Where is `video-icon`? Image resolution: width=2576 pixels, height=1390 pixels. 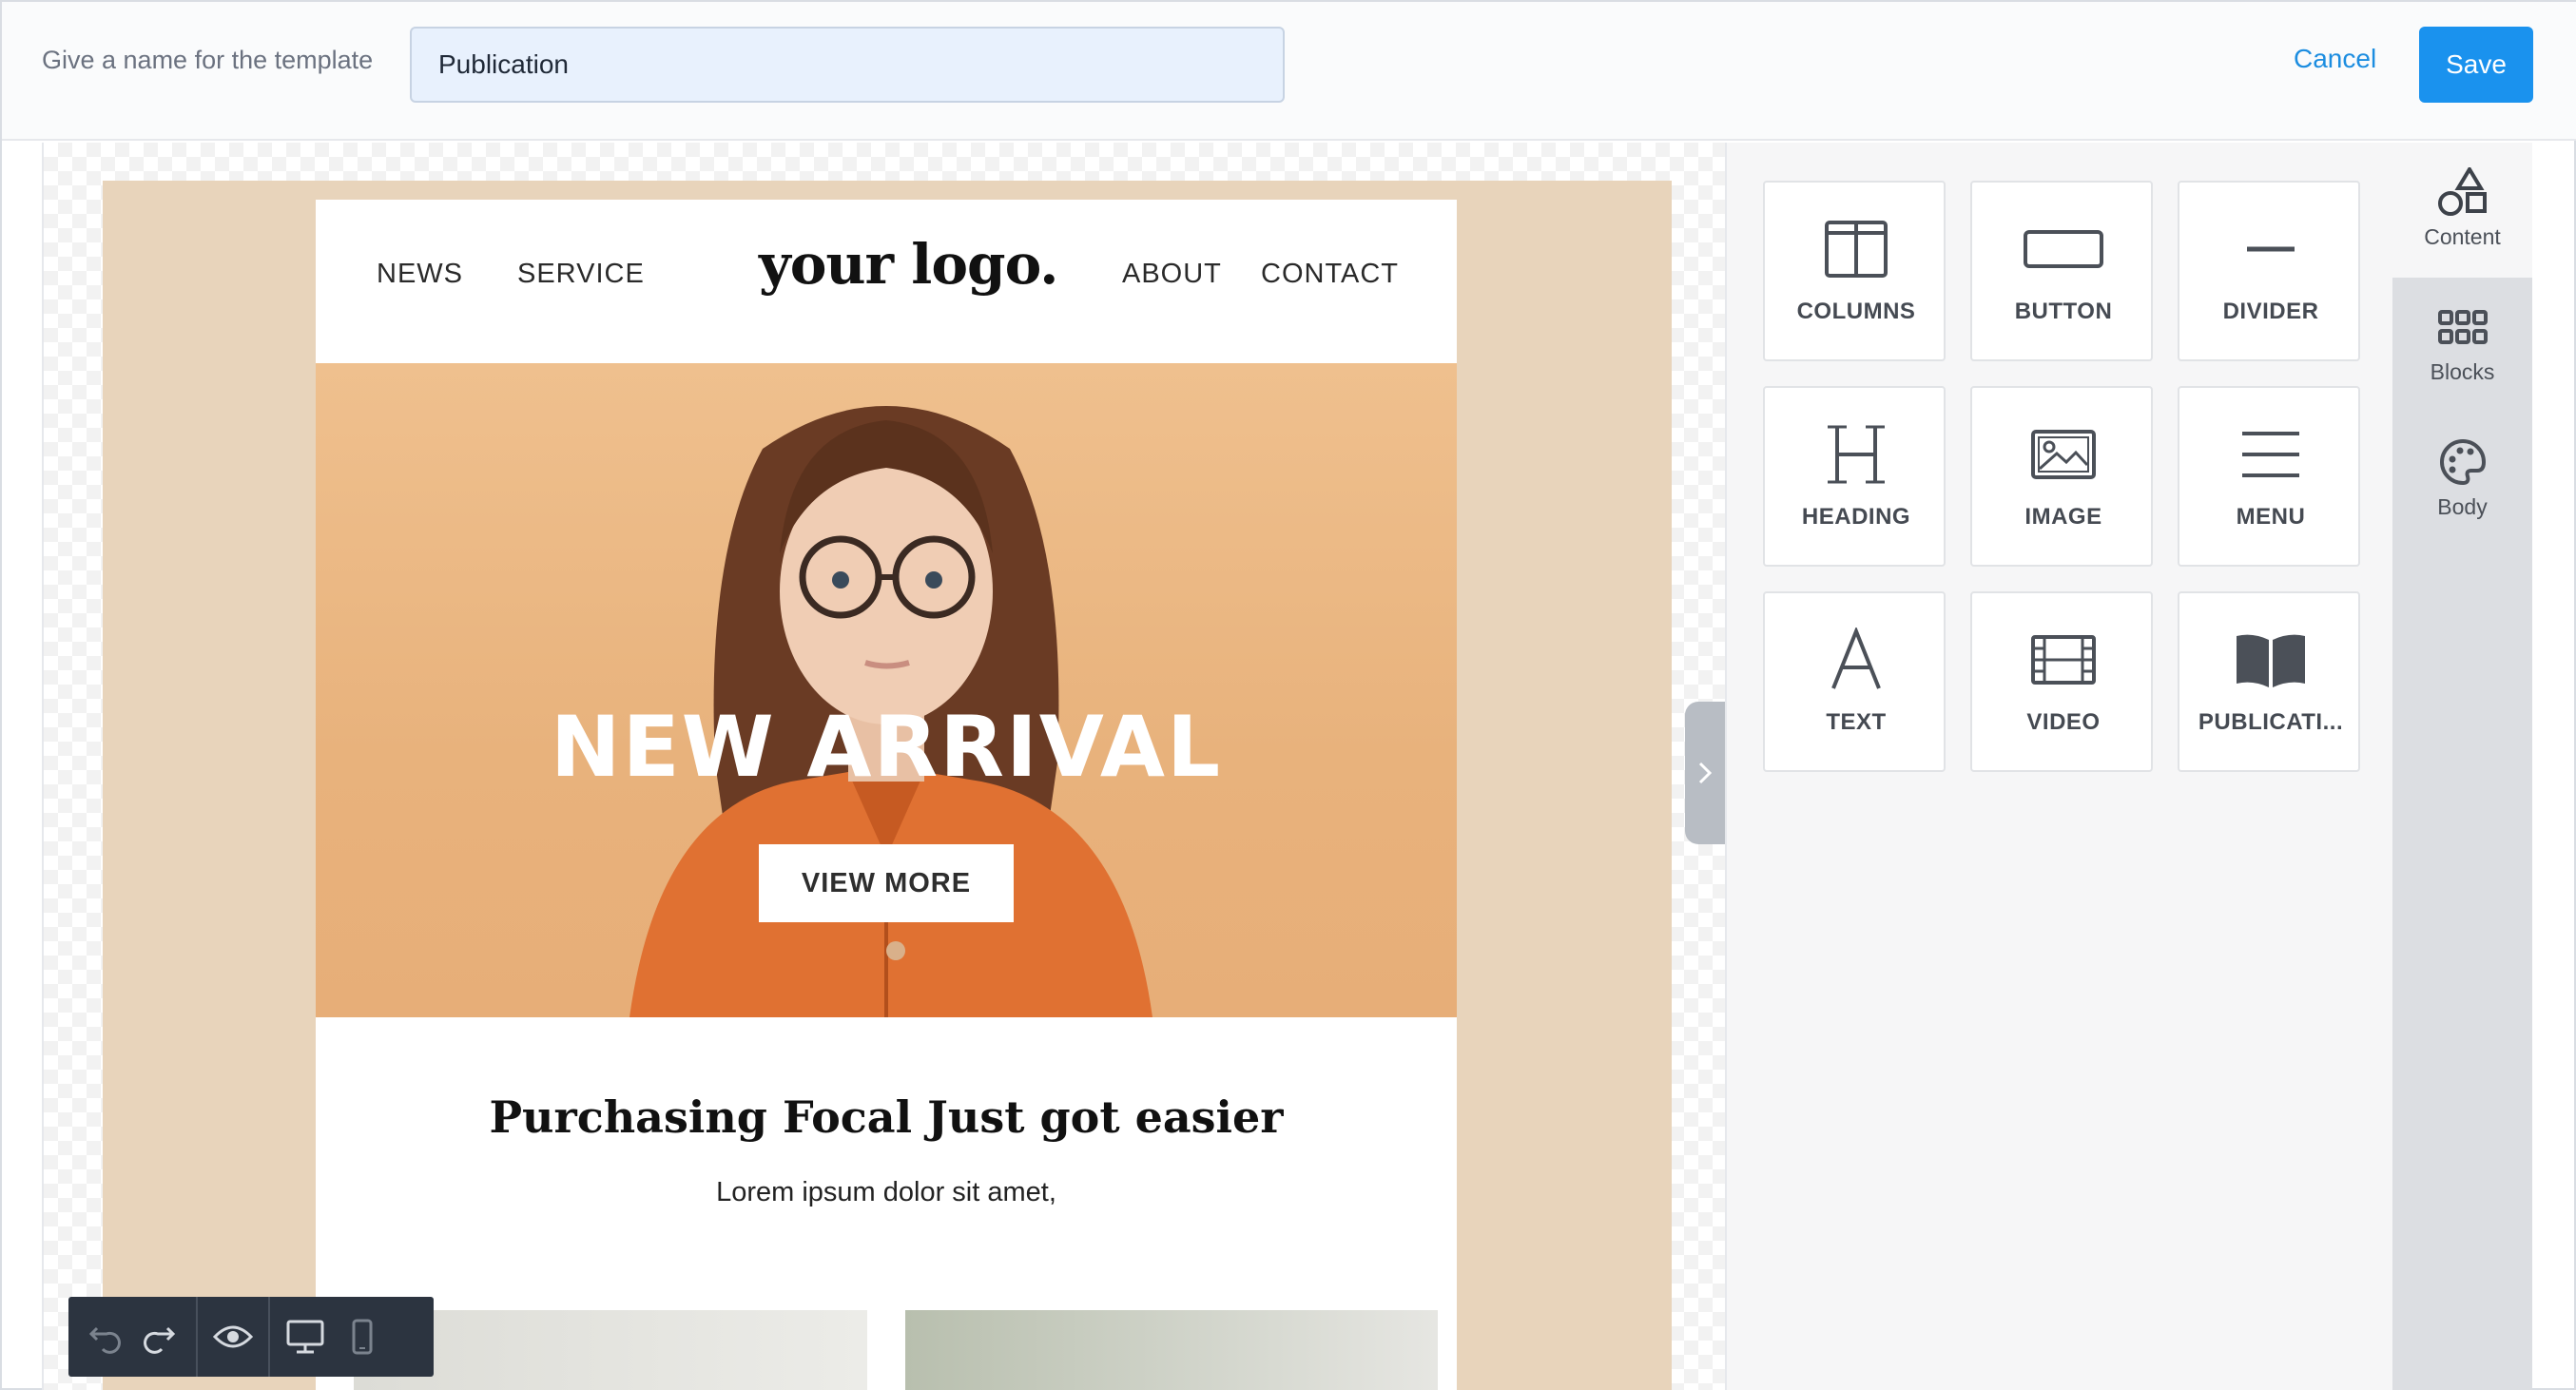 video-icon is located at coordinates (2063, 660).